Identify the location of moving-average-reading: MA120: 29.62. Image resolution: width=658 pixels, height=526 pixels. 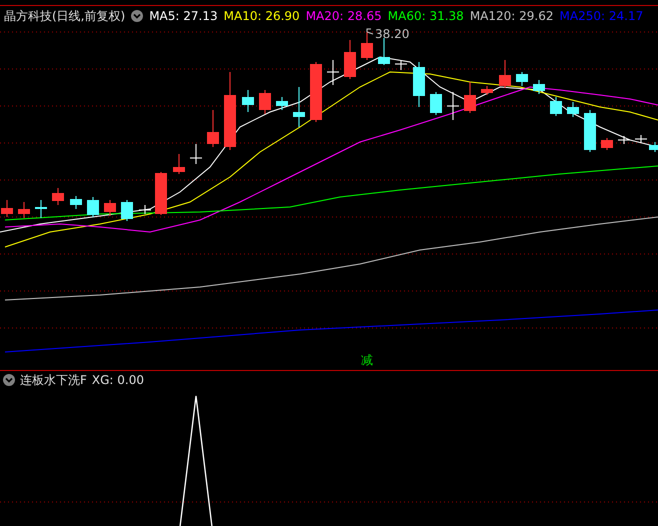
(512, 16).